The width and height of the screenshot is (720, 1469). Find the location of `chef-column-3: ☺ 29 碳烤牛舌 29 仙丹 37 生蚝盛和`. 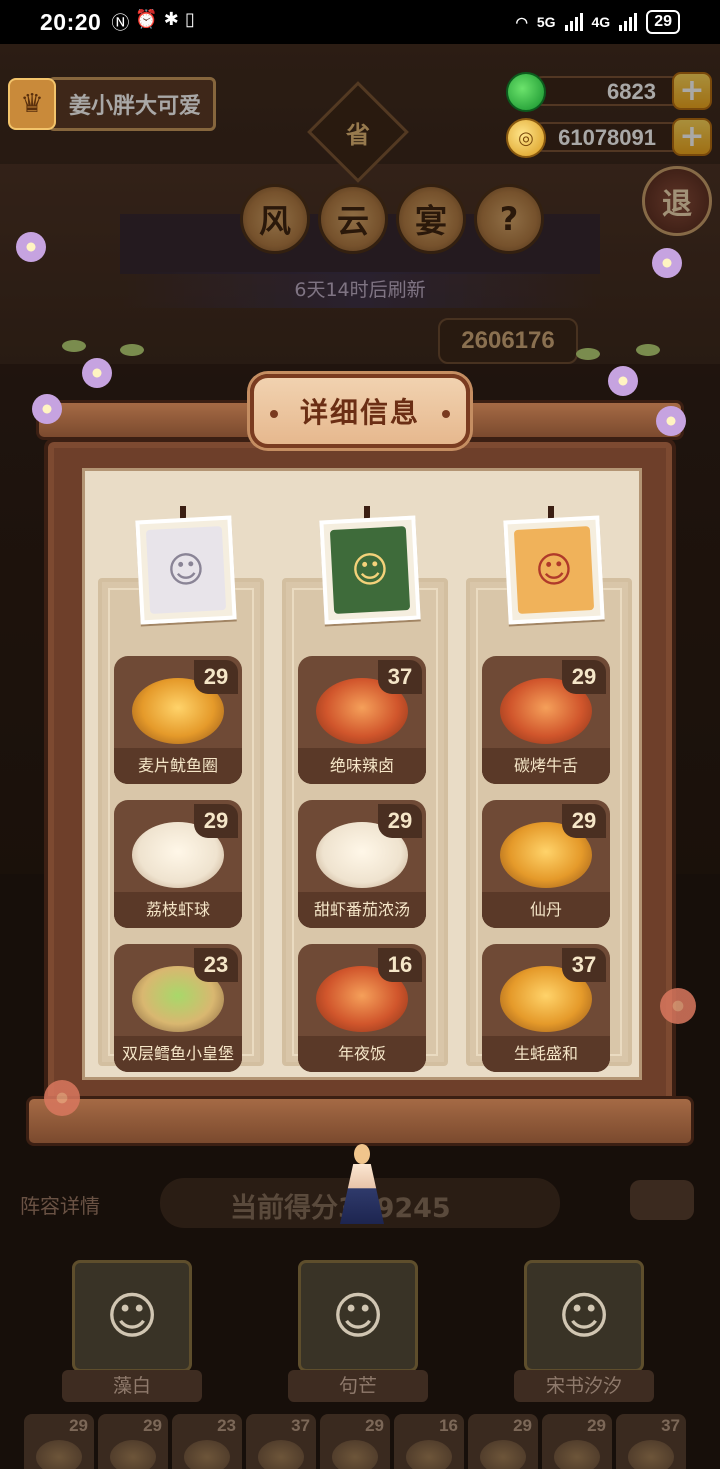

chef-column-3: ☺ 29 碳烤牛舌 29 仙丹 37 生蚝盛和 is located at coordinates (549, 789).